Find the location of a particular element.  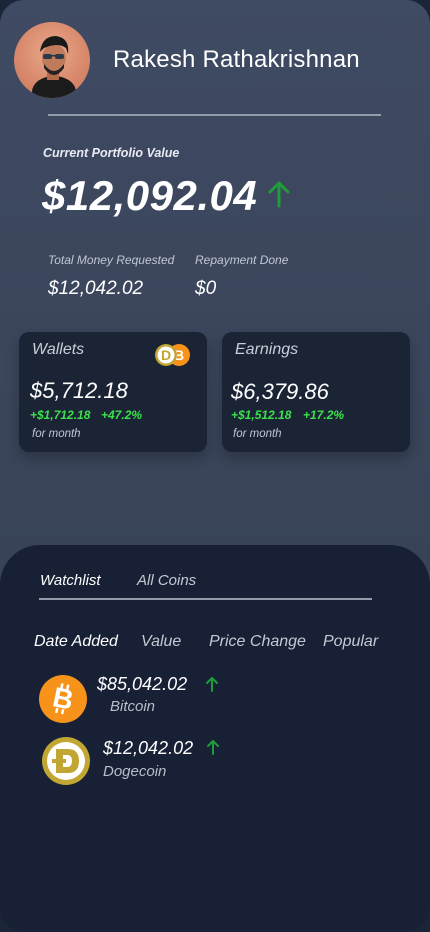

total-requested-label: Total Money Requested is located at coordinates (111, 260).